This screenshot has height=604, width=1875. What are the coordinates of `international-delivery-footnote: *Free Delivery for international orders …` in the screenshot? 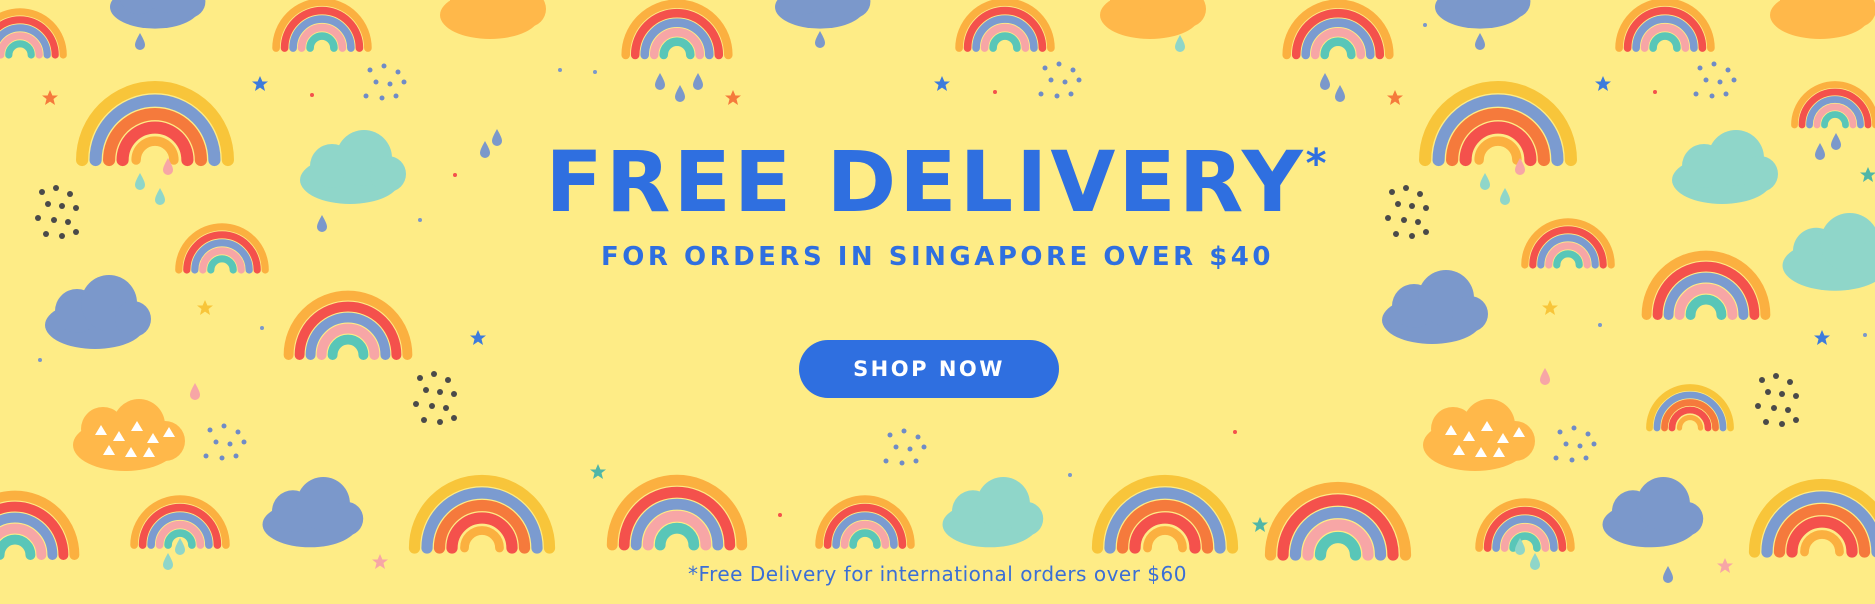 It's located at (937, 574).